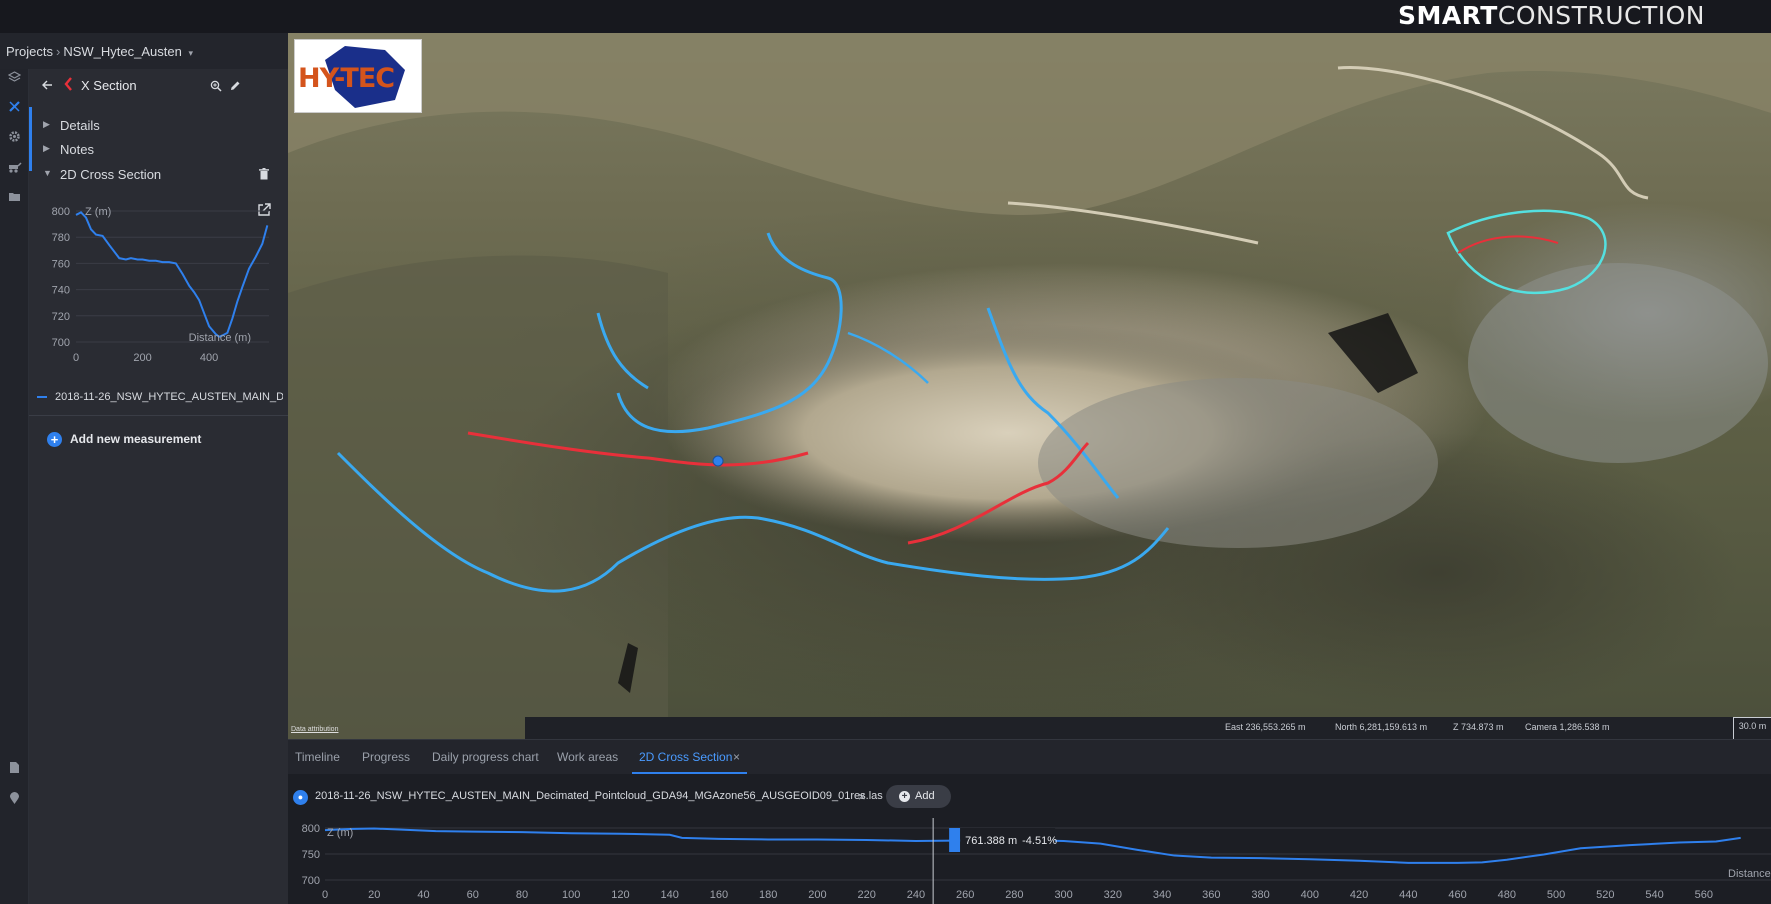 This screenshot has height=904, width=1771. Describe the element at coordinates (346, 78) in the screenshot. I see `logo-text: HY-TEC` at that location.